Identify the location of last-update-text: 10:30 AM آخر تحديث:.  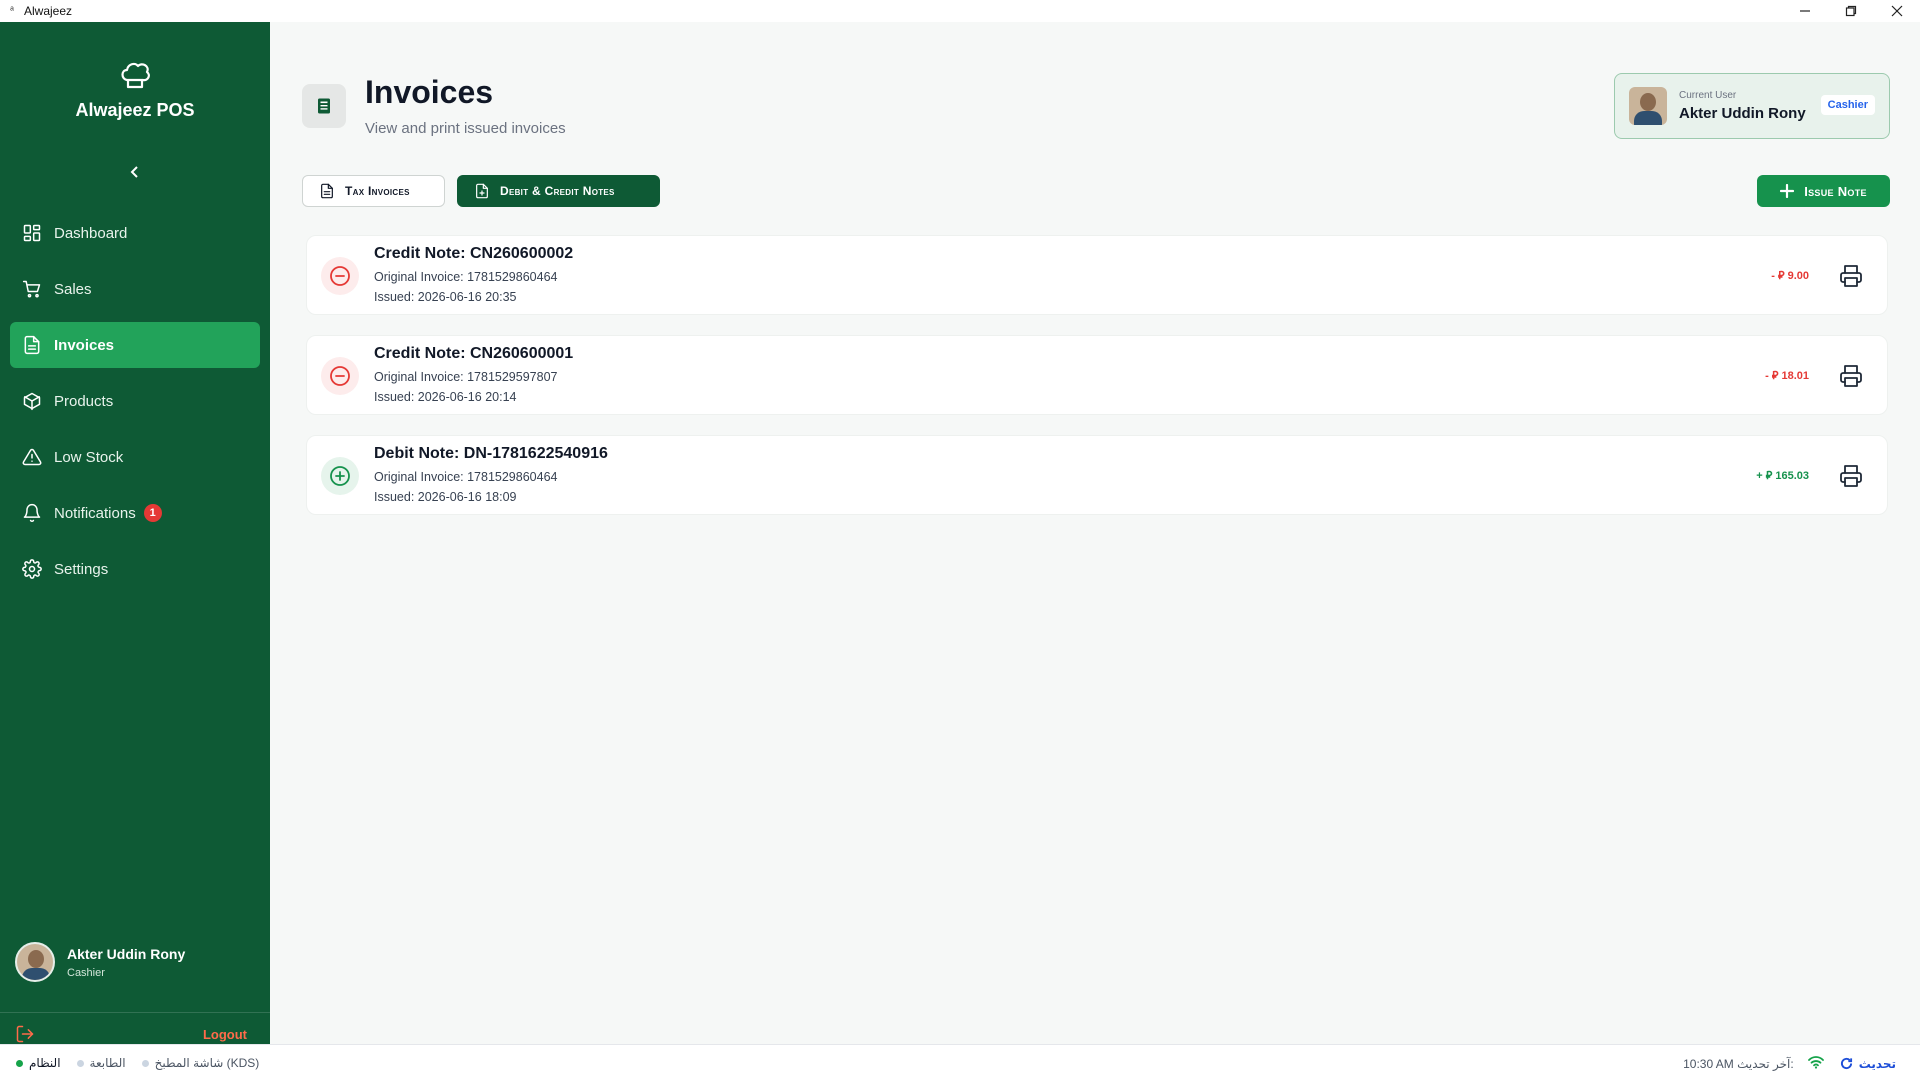
(1738, 1063).